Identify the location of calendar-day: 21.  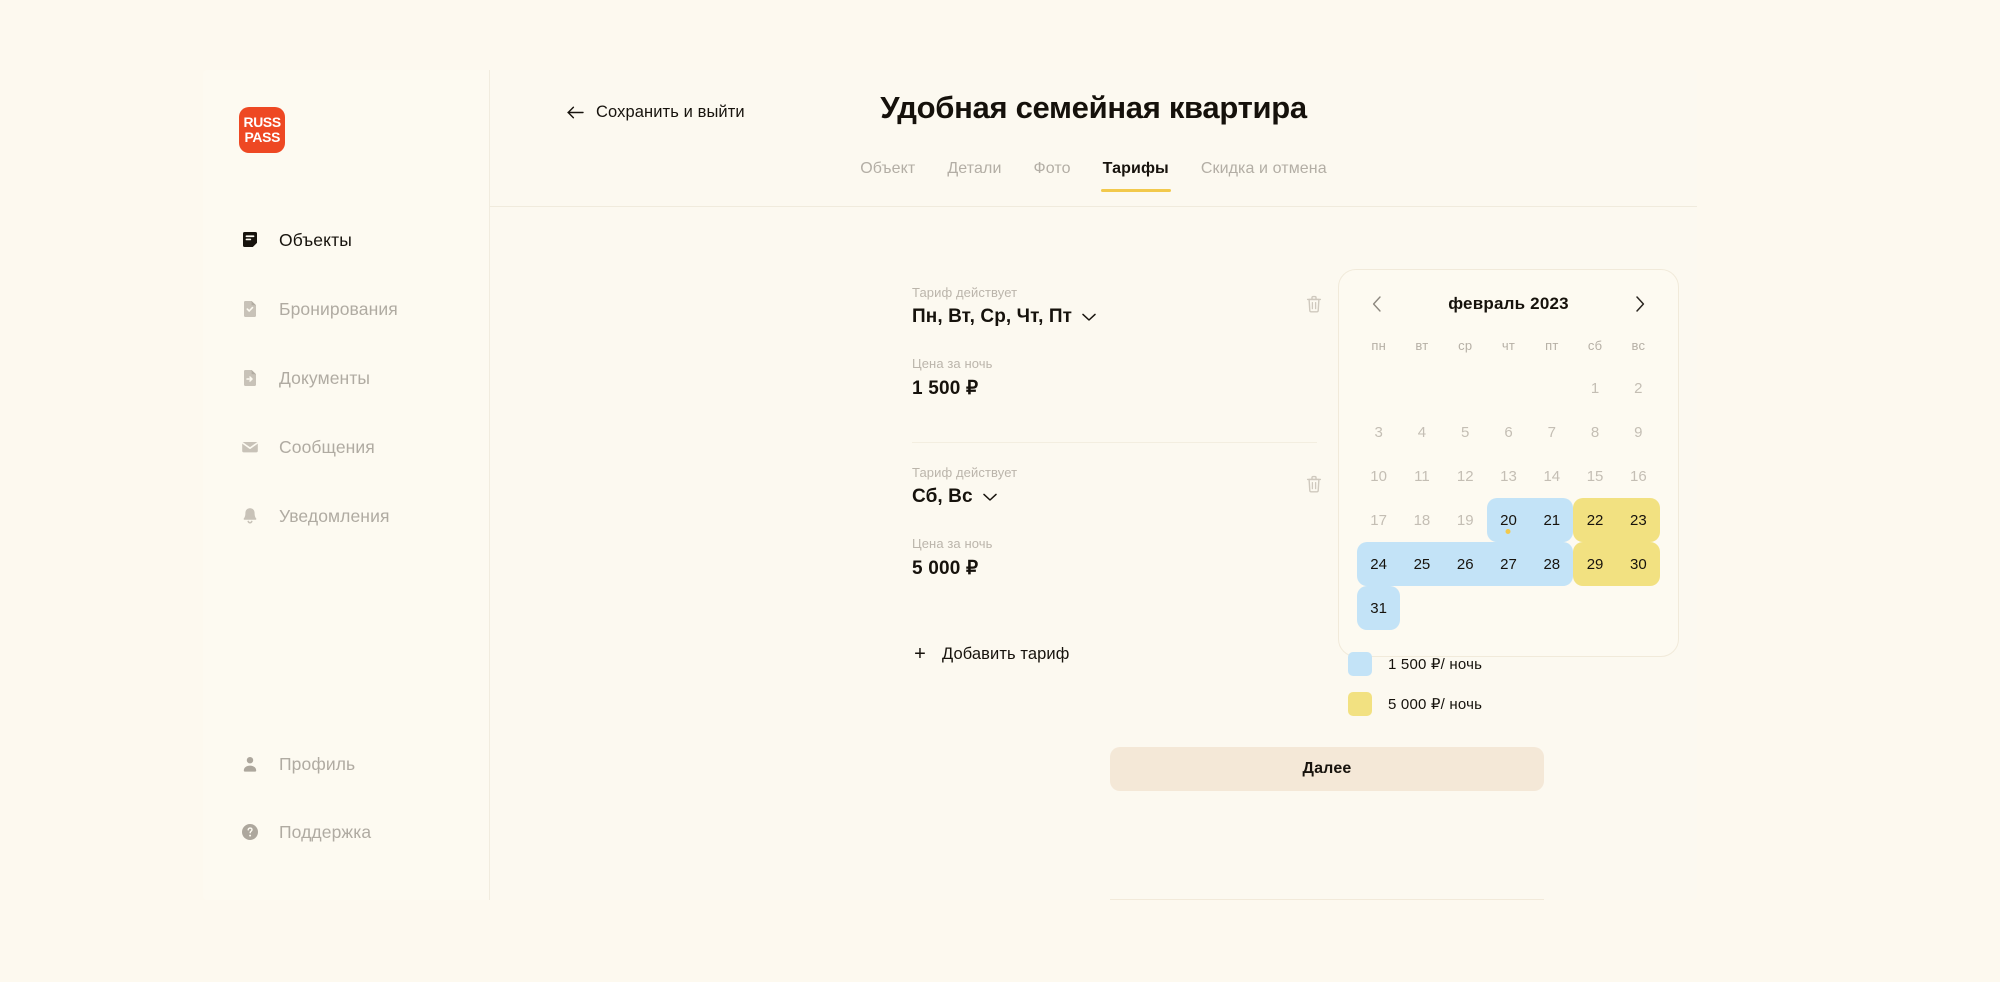
(1552, 520).